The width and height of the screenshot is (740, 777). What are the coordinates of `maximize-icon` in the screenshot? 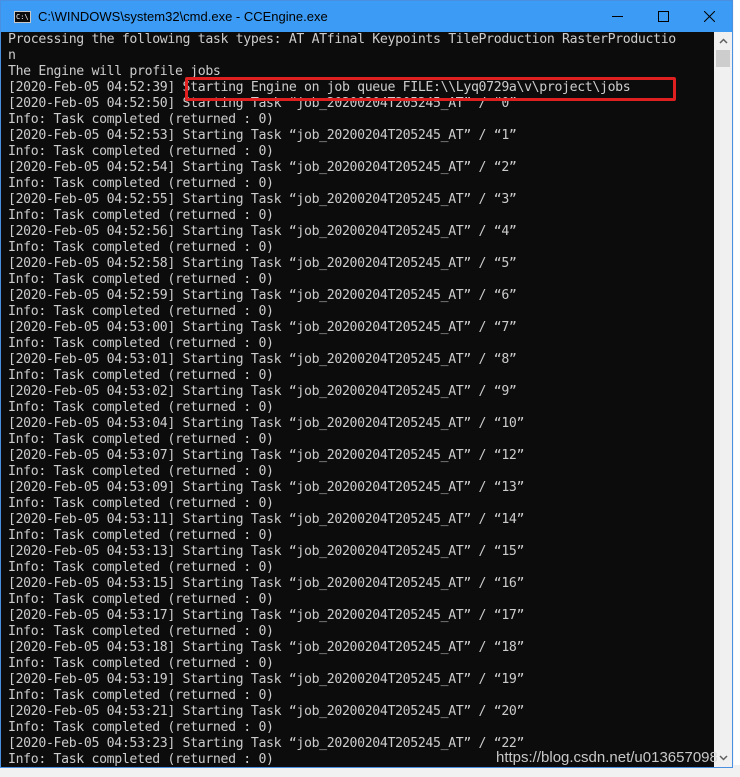 It's located at (663, 16).